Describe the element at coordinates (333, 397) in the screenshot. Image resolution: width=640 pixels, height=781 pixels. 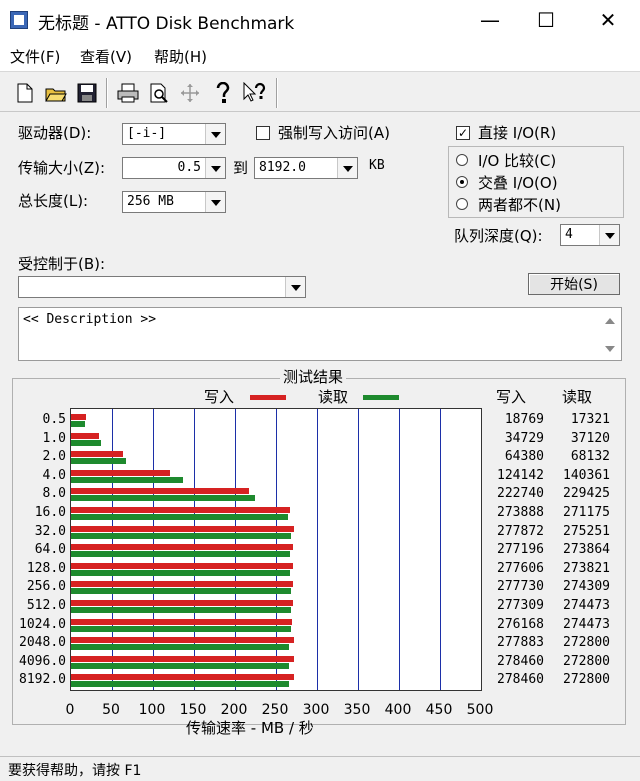
I see `legend-read-label: 读取` at that location.